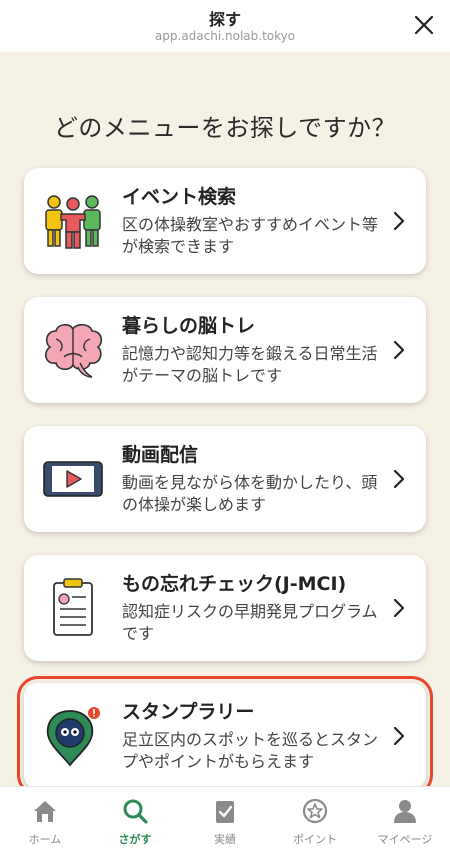  What do you see at coordinates (225, 812) in the screenshot?
I see `record-icon` at bounding box center [225, 812].